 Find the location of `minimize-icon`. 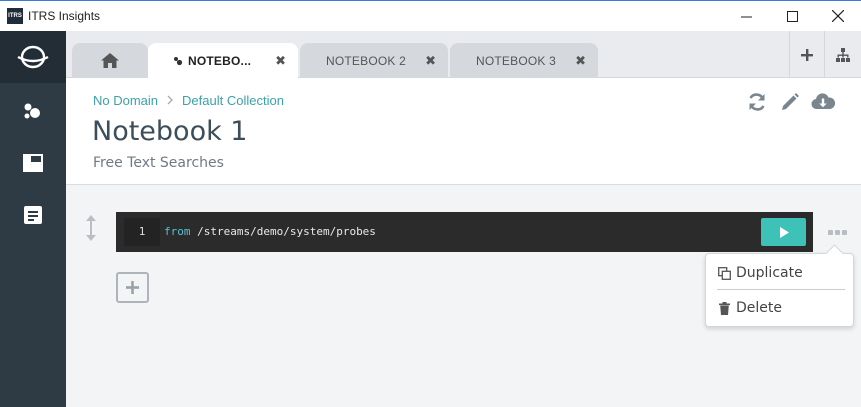

minimize-icon is located at coordinates (746, 16).